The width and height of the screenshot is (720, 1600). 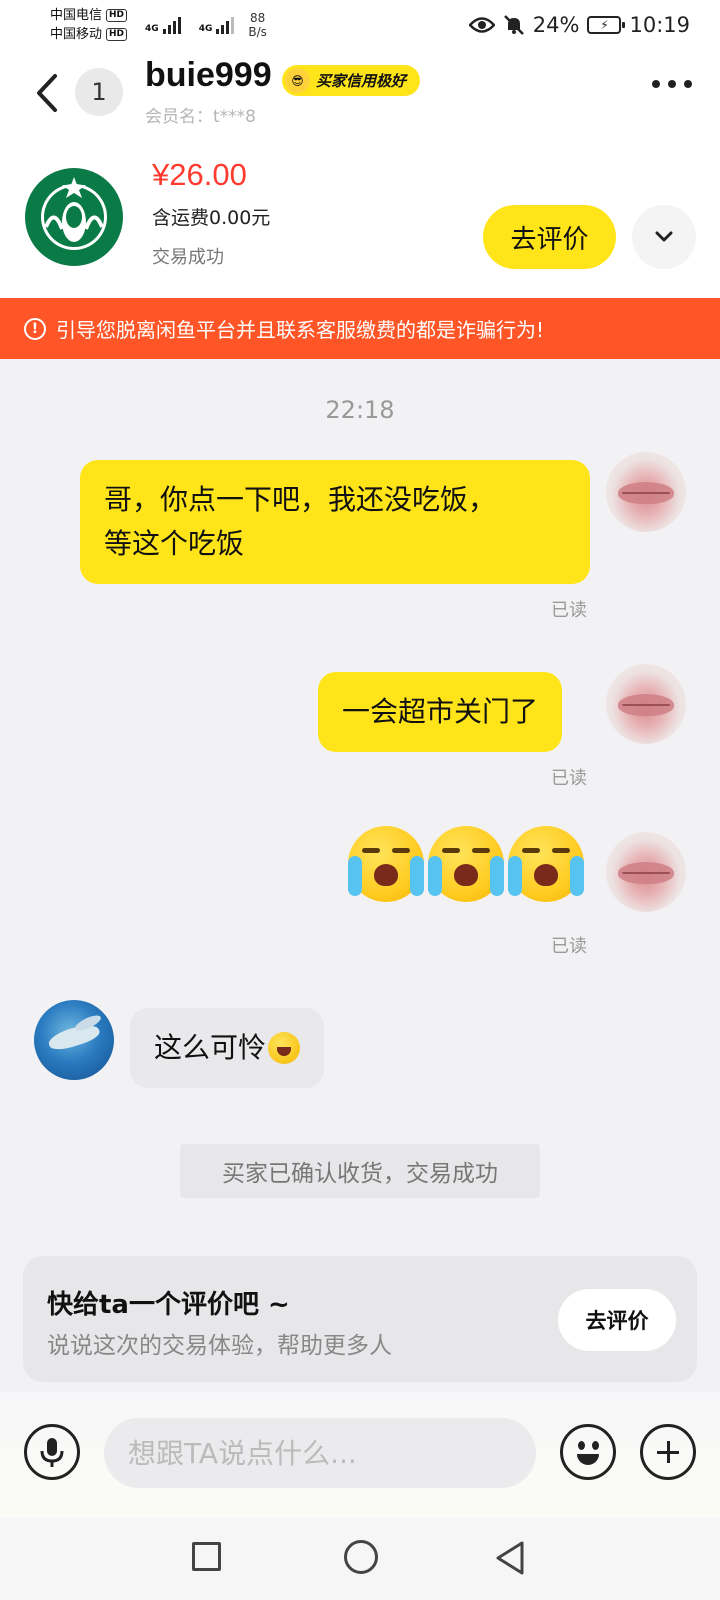 I want to click on system-message: 买家已确认收货，交易成功, so click(x=360, y=1171).